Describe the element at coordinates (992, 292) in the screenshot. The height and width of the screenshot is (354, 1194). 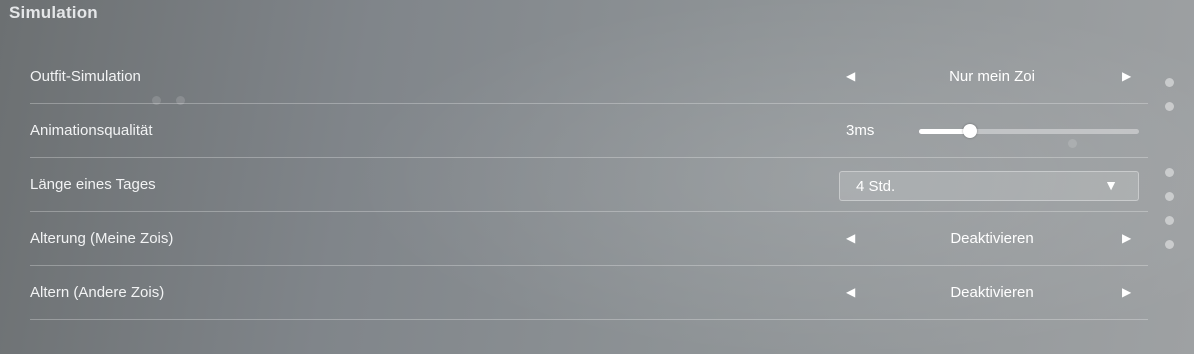
I see `aging-other-zois-value: Deaktivieren` at that location.